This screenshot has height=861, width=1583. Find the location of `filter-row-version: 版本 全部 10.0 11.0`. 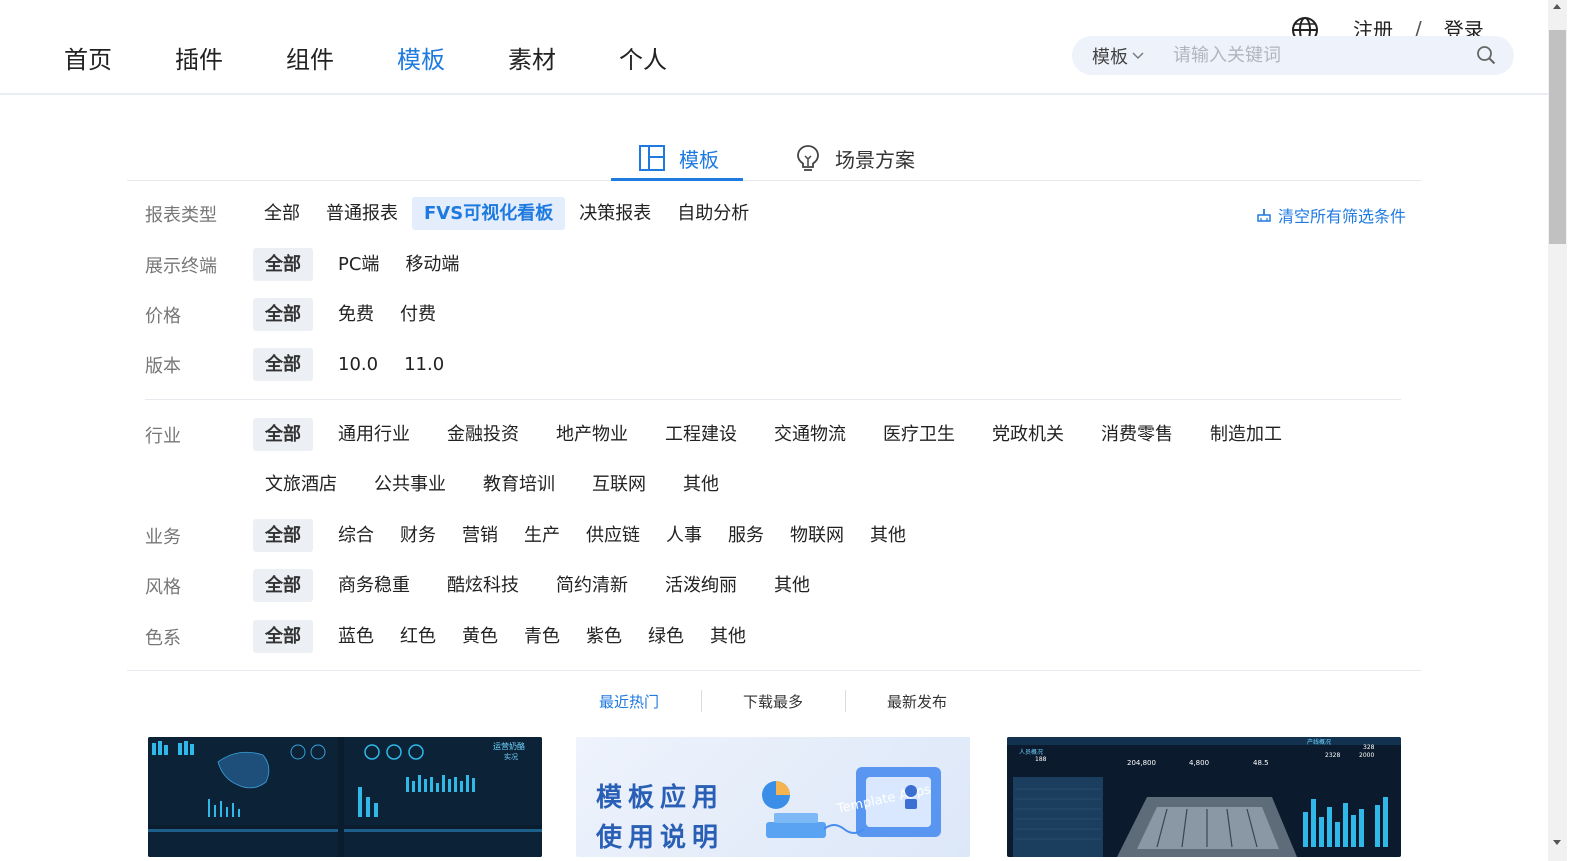

filter-row-version: 版本 全部 10.0 11.0 is located at coordinates (300, 364).